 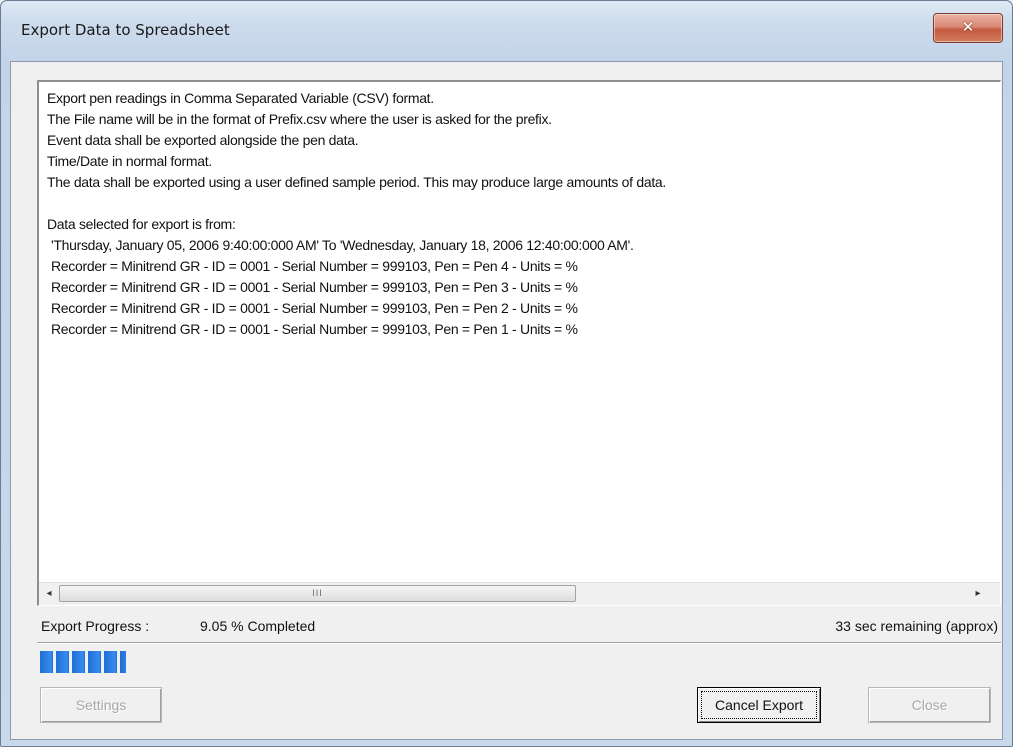 I want to click on export-progress-percent: 9.05 % Completed, so click(x=258, y=626).